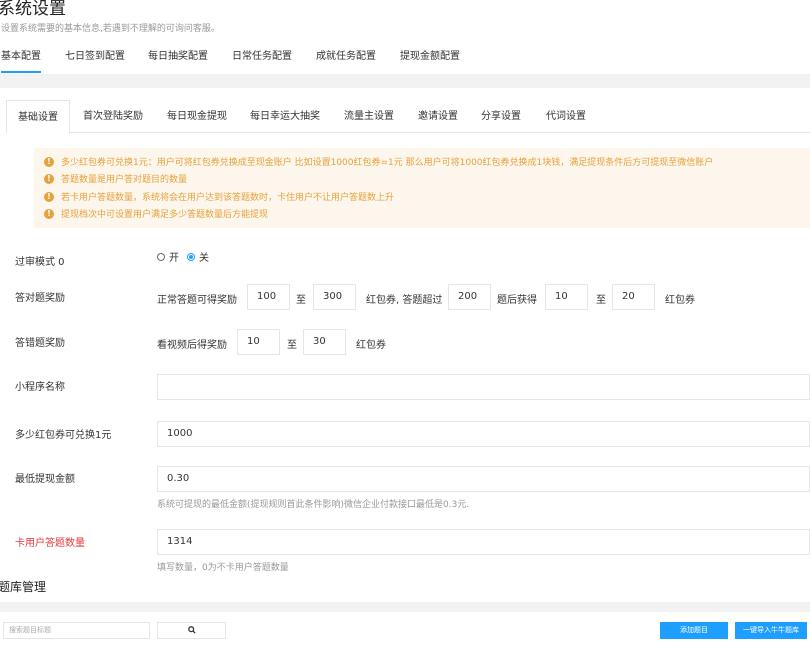 This screenshot has height=646, width=810. Describe the element at coordinates (38, 117) in the screenshot. I see `subtab-basic-settings: 基础设置` at that location.